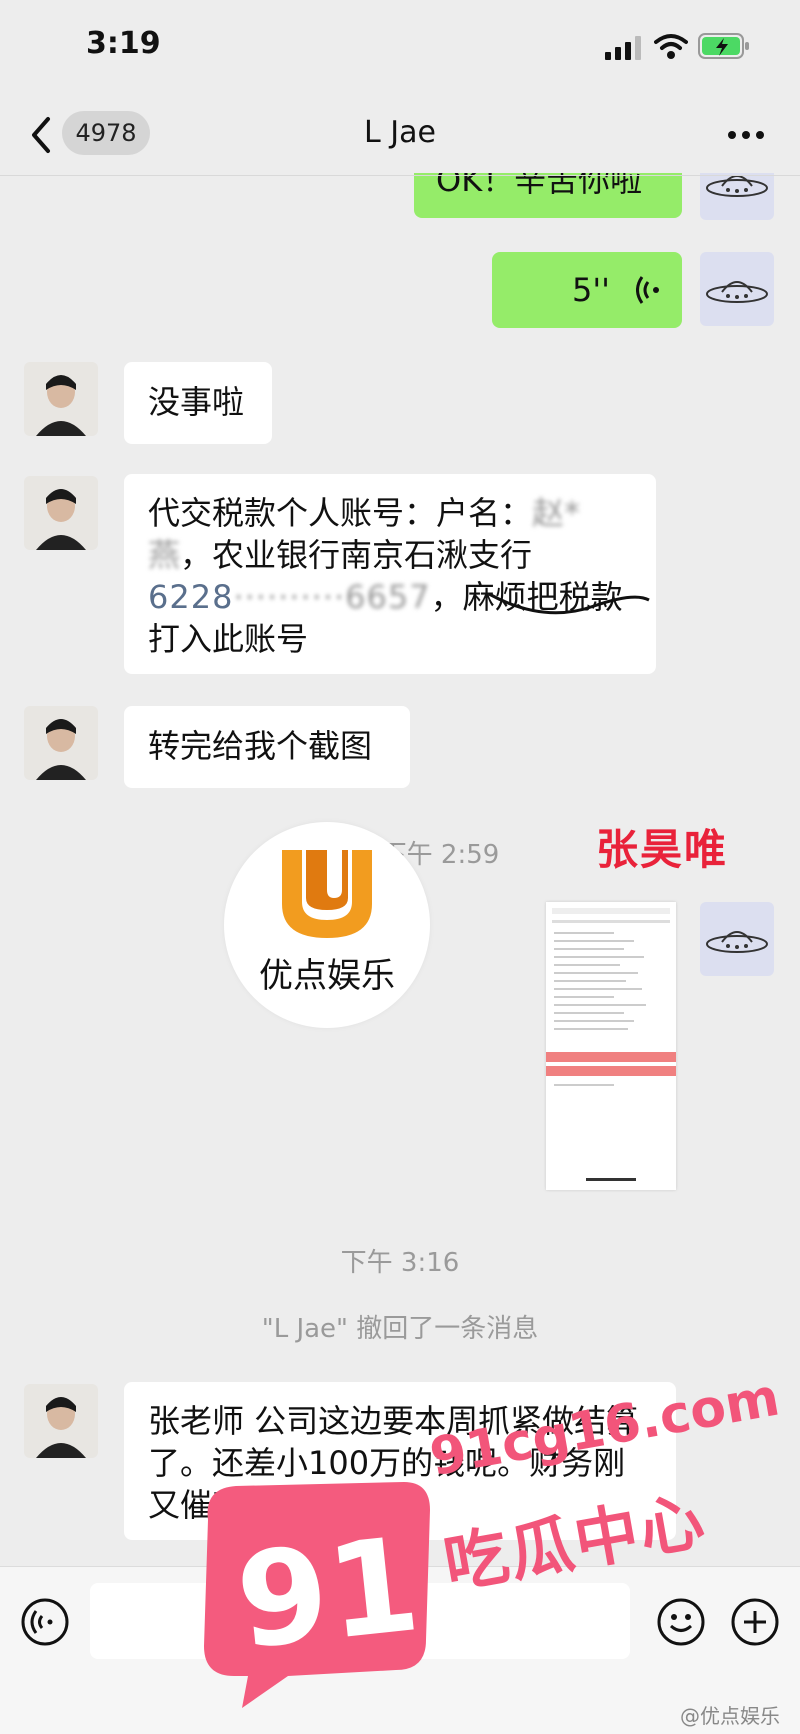 The width and height of the screenshot is (800, 1734). Describe the element at coordinates (191, 597) in the screenshot. I see `account-number: 6228` at that location.